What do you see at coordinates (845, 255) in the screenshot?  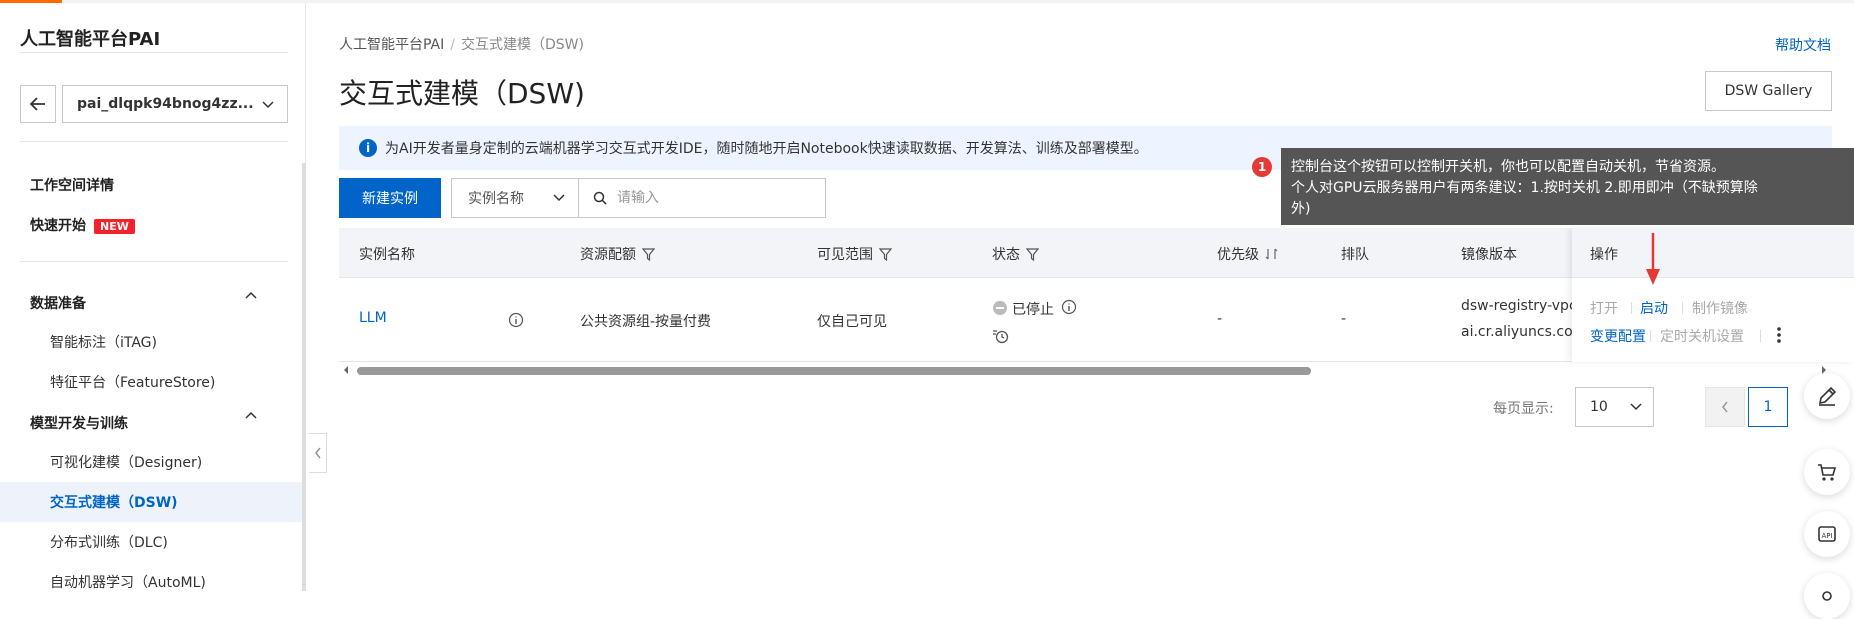 I see `column-label: 可见范围` at bounding box center [845, 255].